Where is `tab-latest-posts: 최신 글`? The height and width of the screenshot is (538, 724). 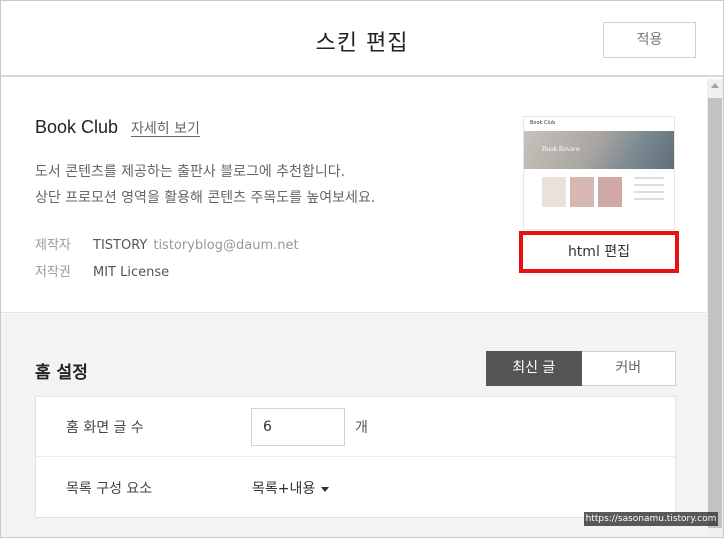
tab-latest-posts: 최신 글 is located at coordinates (534, 368).